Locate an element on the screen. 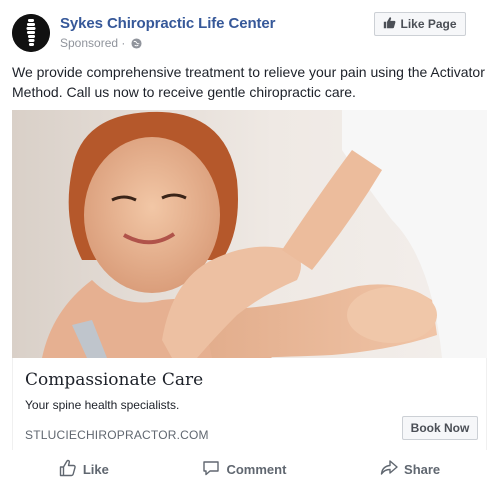  spine-logo-icon is located at coordinates (31, 33).